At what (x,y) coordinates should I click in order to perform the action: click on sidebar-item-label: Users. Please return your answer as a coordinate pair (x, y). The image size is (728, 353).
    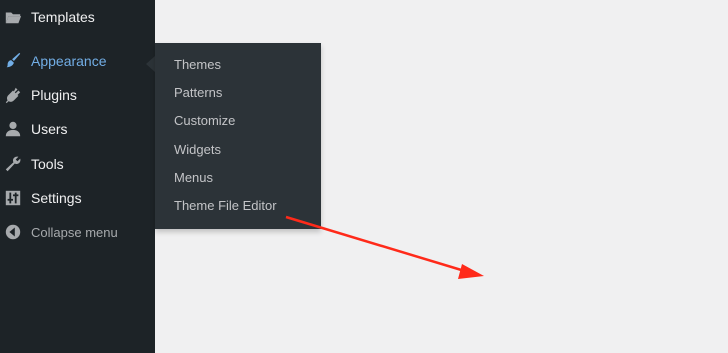
    Looking at the image, I should click on (49, 129).